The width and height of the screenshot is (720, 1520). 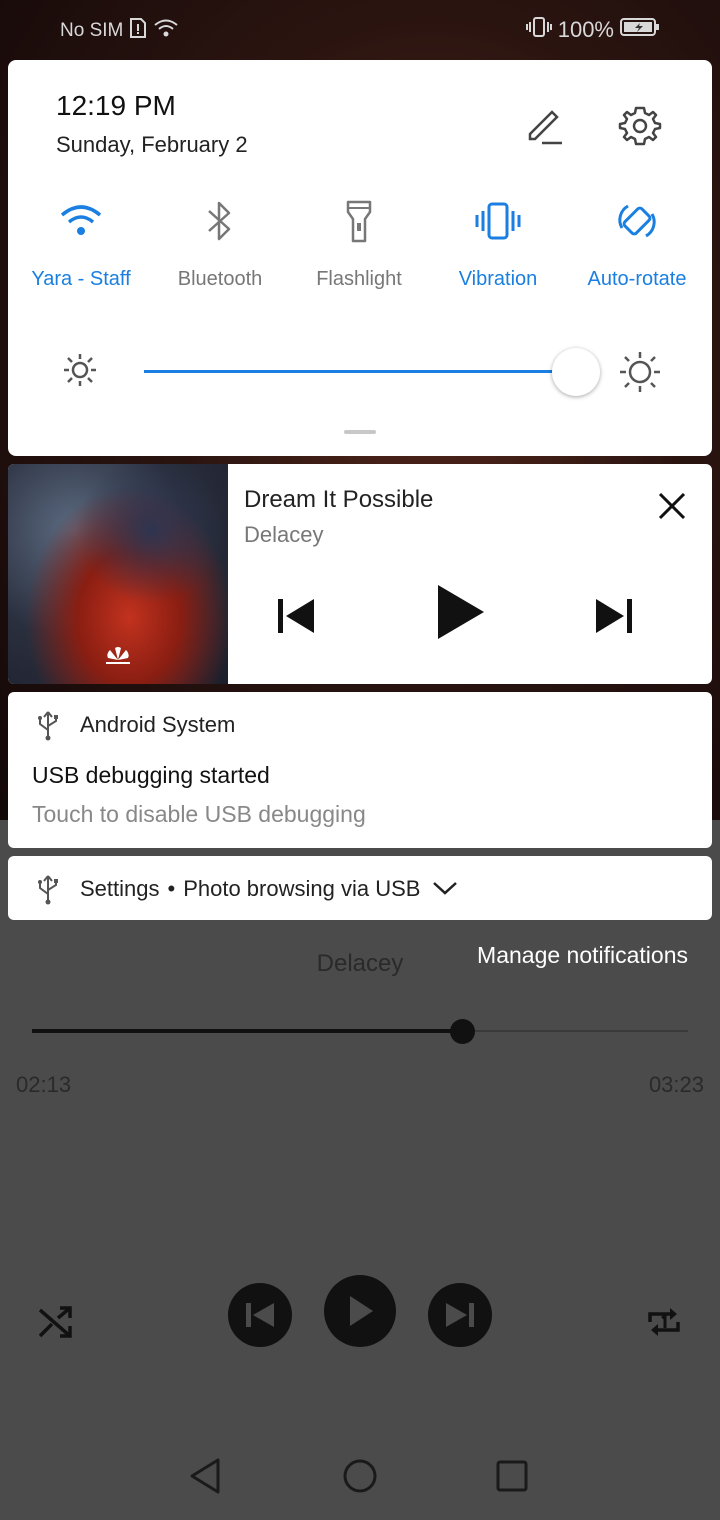 What do you see at coordinates (158, 724) in the screenshot?
I see `notification-app-name: Android System` at bounding box center [158, 724].